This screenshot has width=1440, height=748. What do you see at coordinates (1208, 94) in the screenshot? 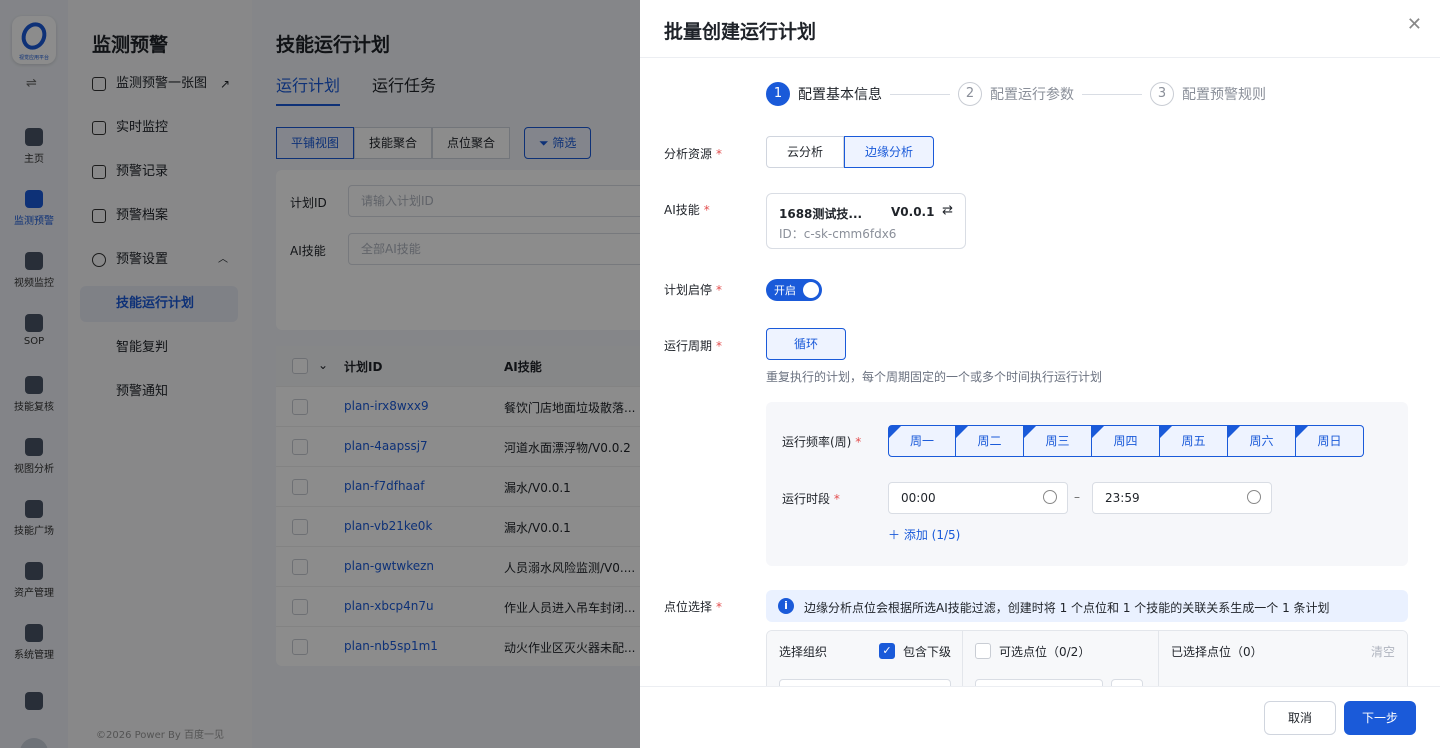
I see `step-3: 3 配置预警规则` at bounding box center [1208, 94].